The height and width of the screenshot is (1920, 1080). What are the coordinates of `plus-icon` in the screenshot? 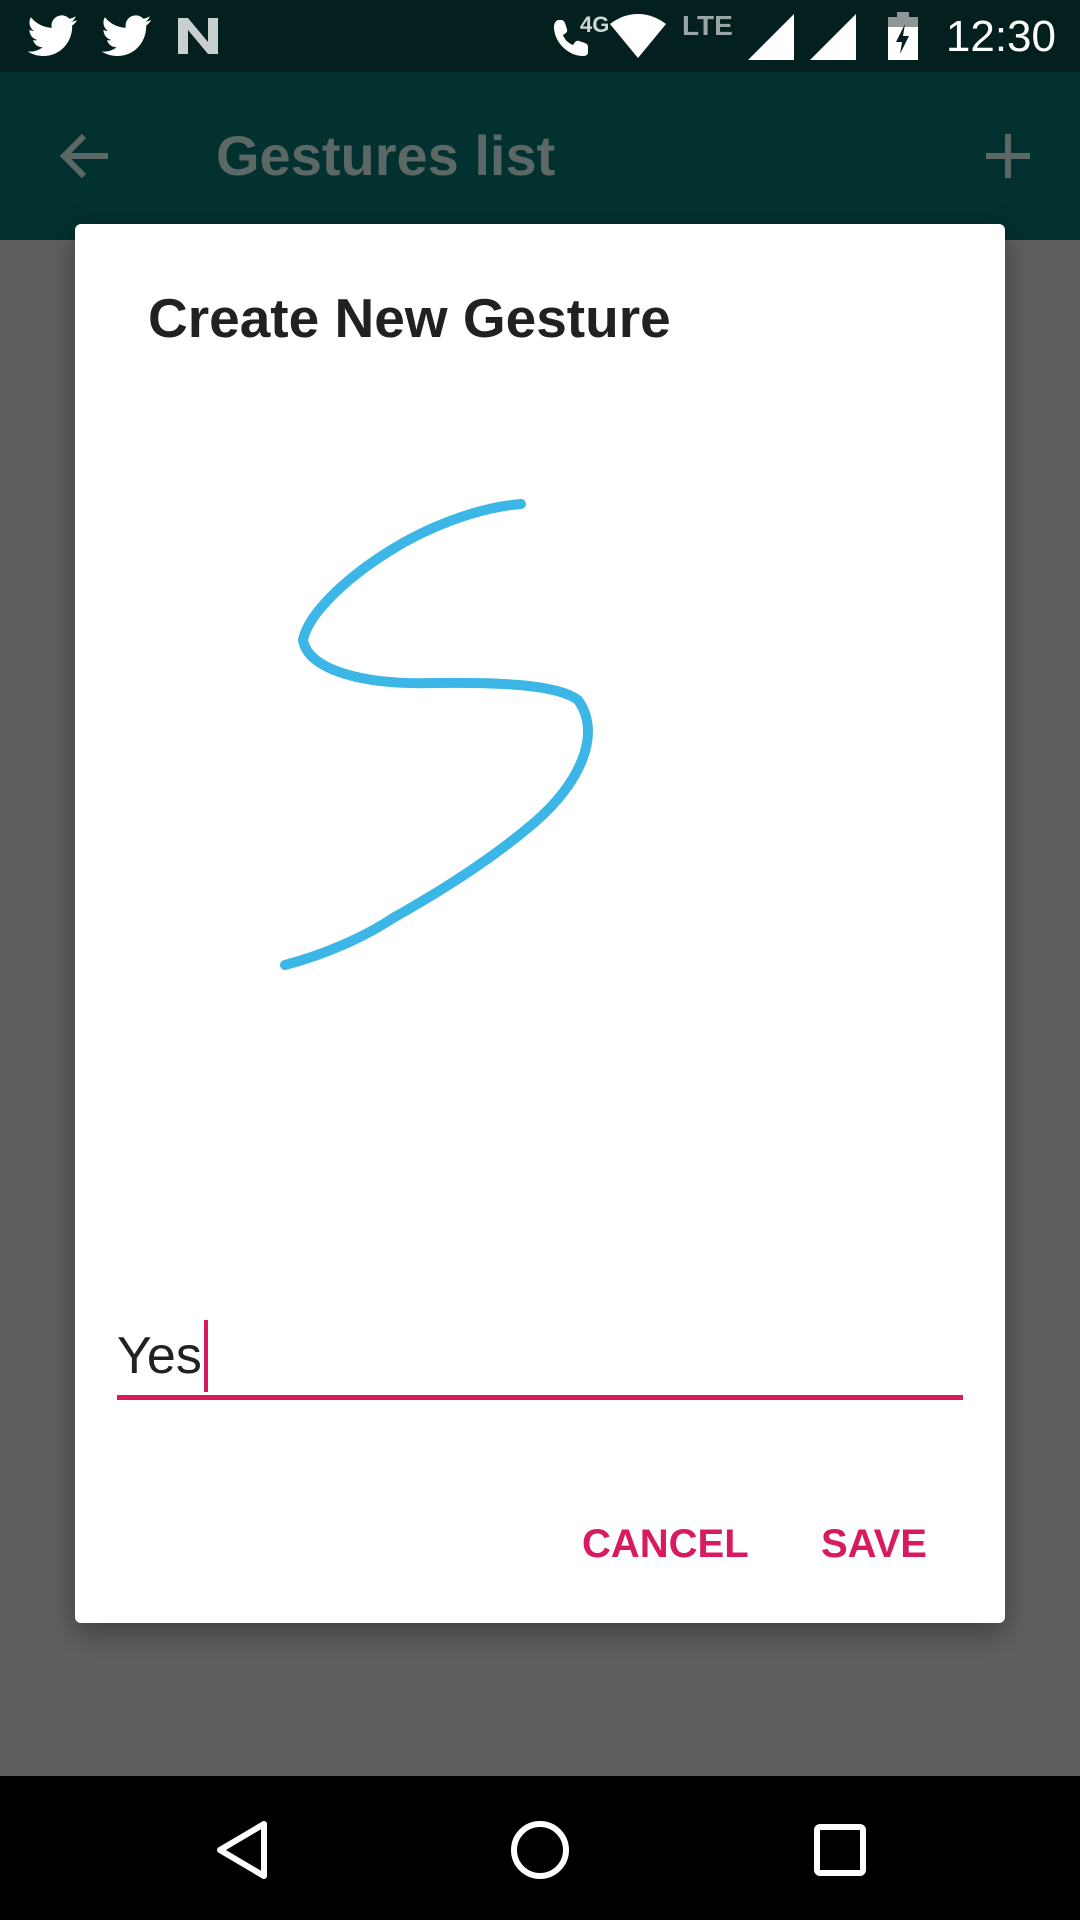 It's located at (1008, 156).